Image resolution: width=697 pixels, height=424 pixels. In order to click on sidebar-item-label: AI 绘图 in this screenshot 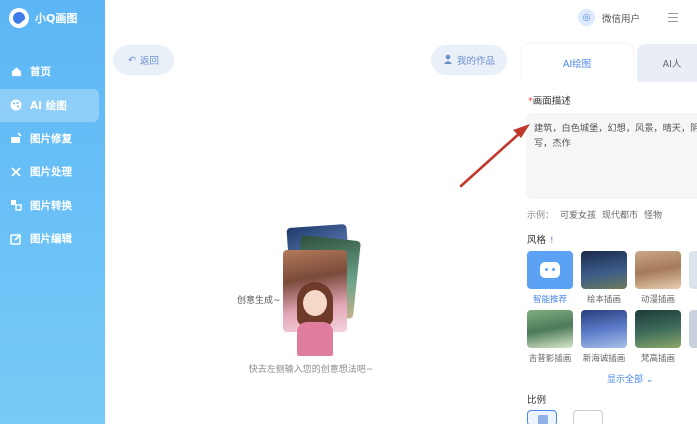, I will do `click(48, 105)`.